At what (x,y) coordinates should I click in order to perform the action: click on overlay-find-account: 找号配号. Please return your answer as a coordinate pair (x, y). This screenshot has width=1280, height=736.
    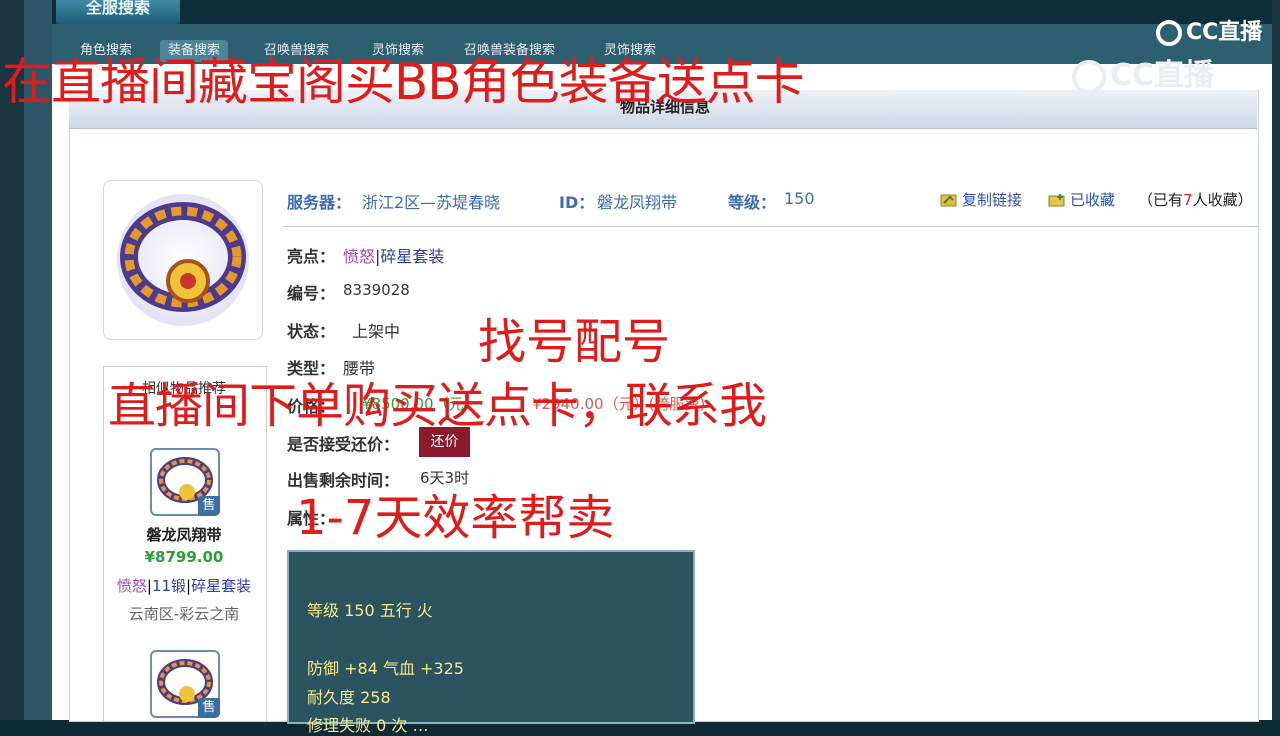
    Looking at the image, I should click on (574, 342).